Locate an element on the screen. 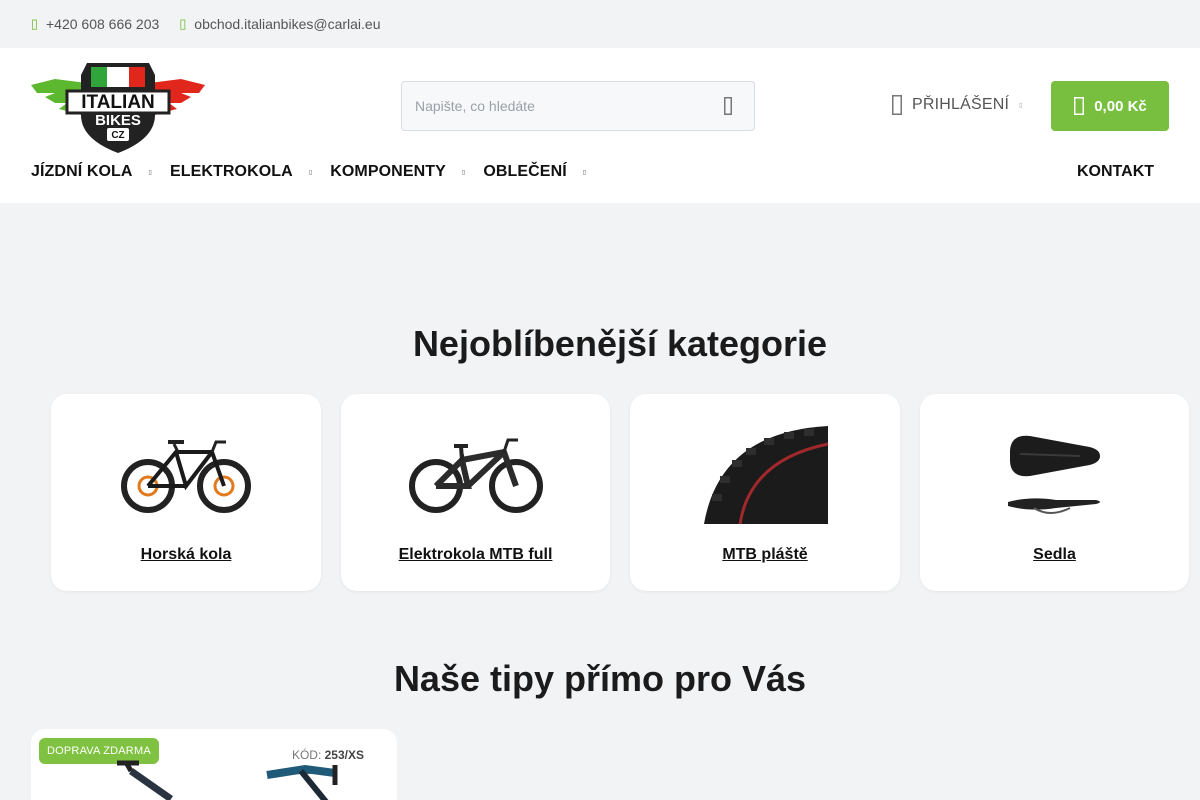 This screenshot has width=1200, height=800. search-box is located at coordinates (578, 106).